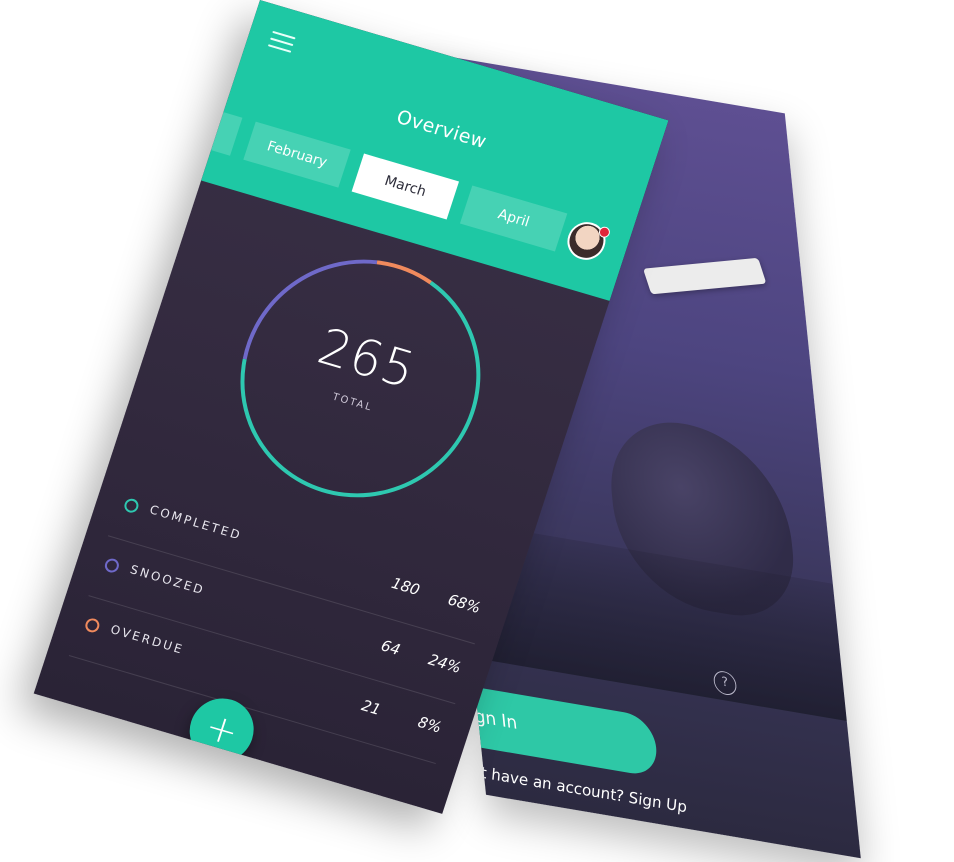 Image resolution: width=954 pixels, height=862 pixels. I want to click on legend-label: OVERDUE, so click(147, 639).